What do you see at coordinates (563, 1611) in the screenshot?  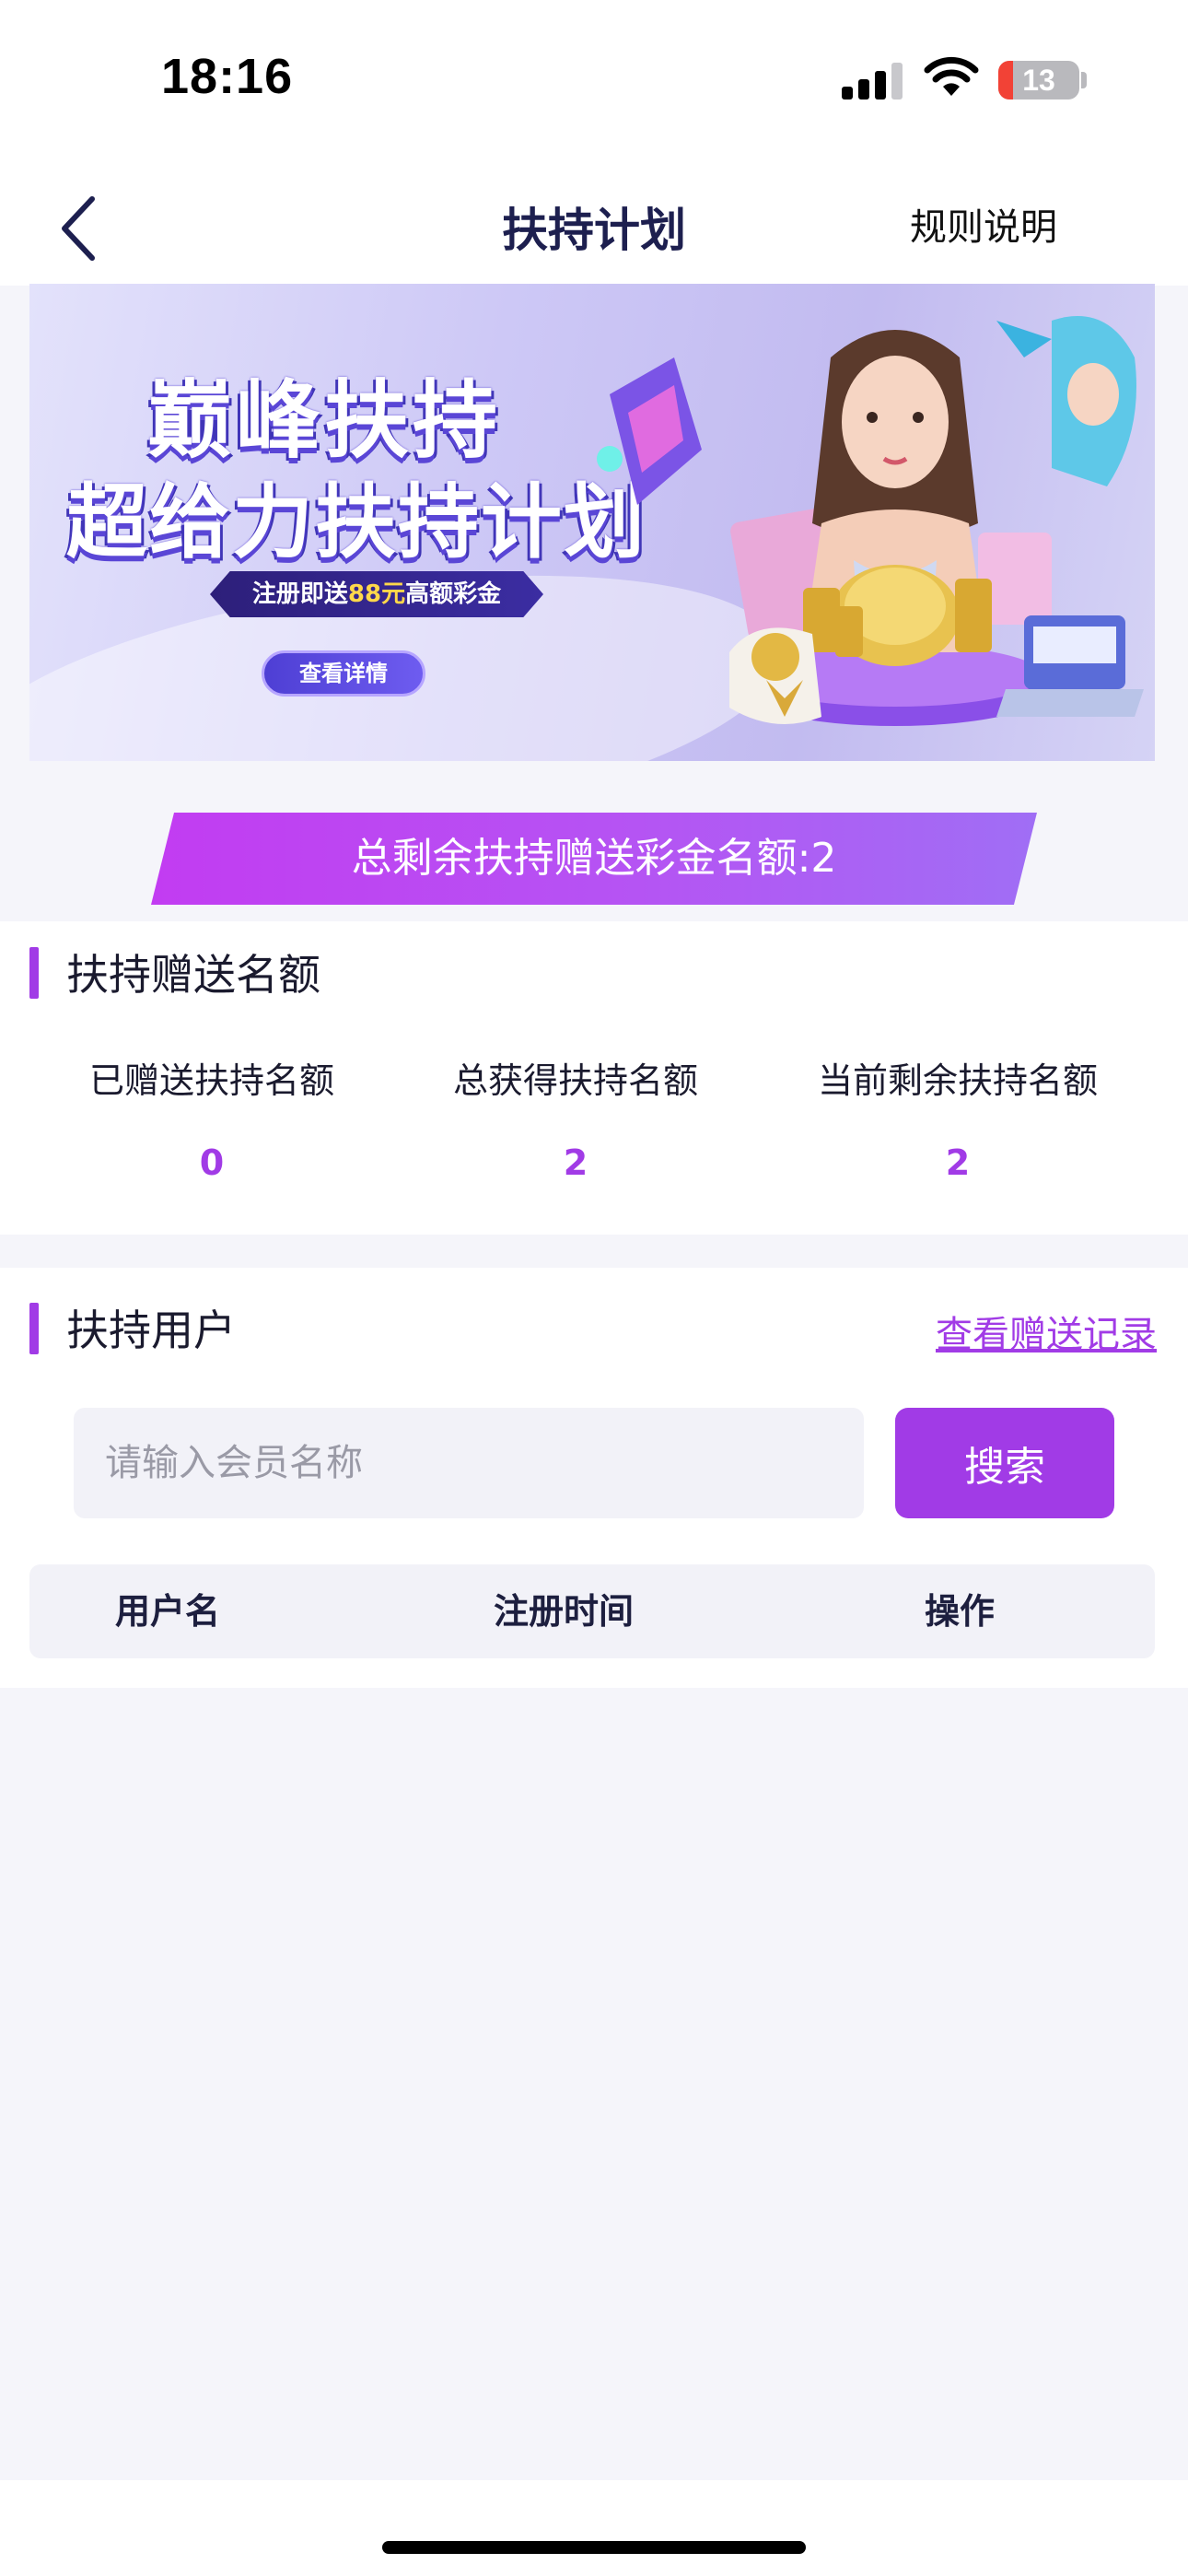 I see `column-header-register-time: 注册时间` at bounding box center [563, 1611].